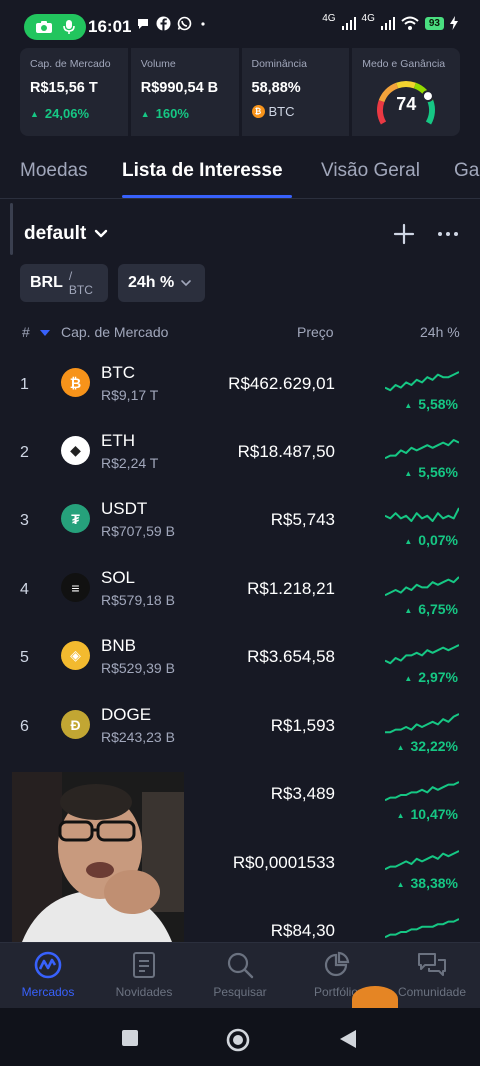  I want to click on coin-change: 38,38%, so click(427, 883).